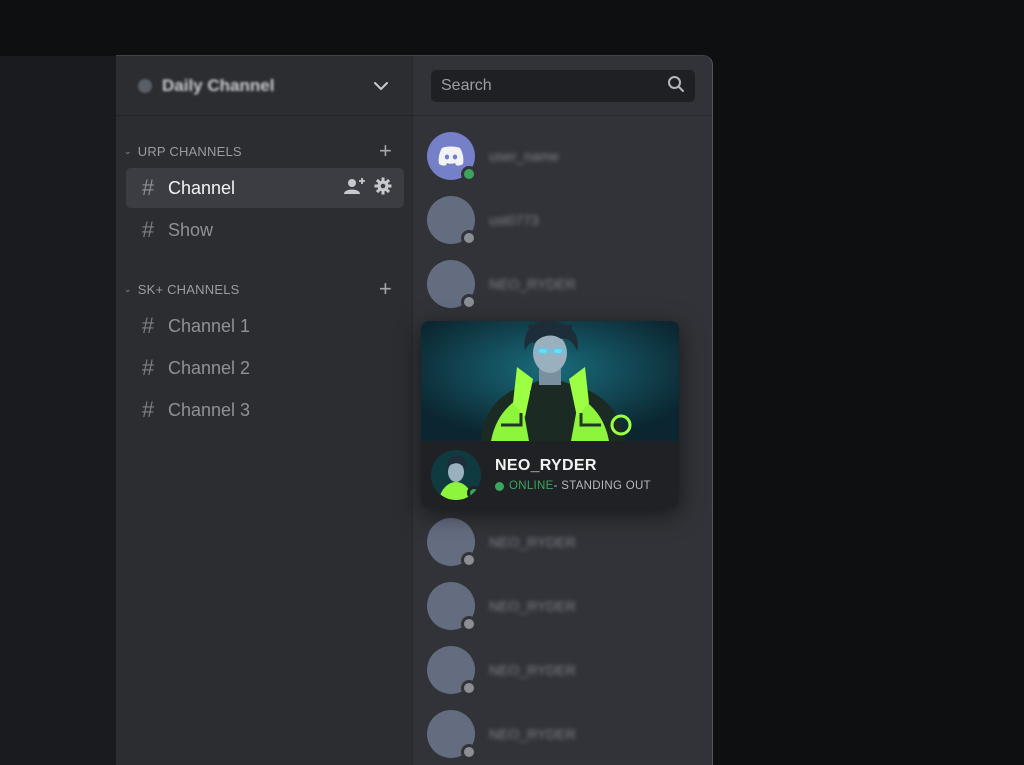 The height and width of the screenshot is (765, 1024). Describe the element at coordinates (381, 86) in the screenshot. I see `chevron-down-icon` at that location.